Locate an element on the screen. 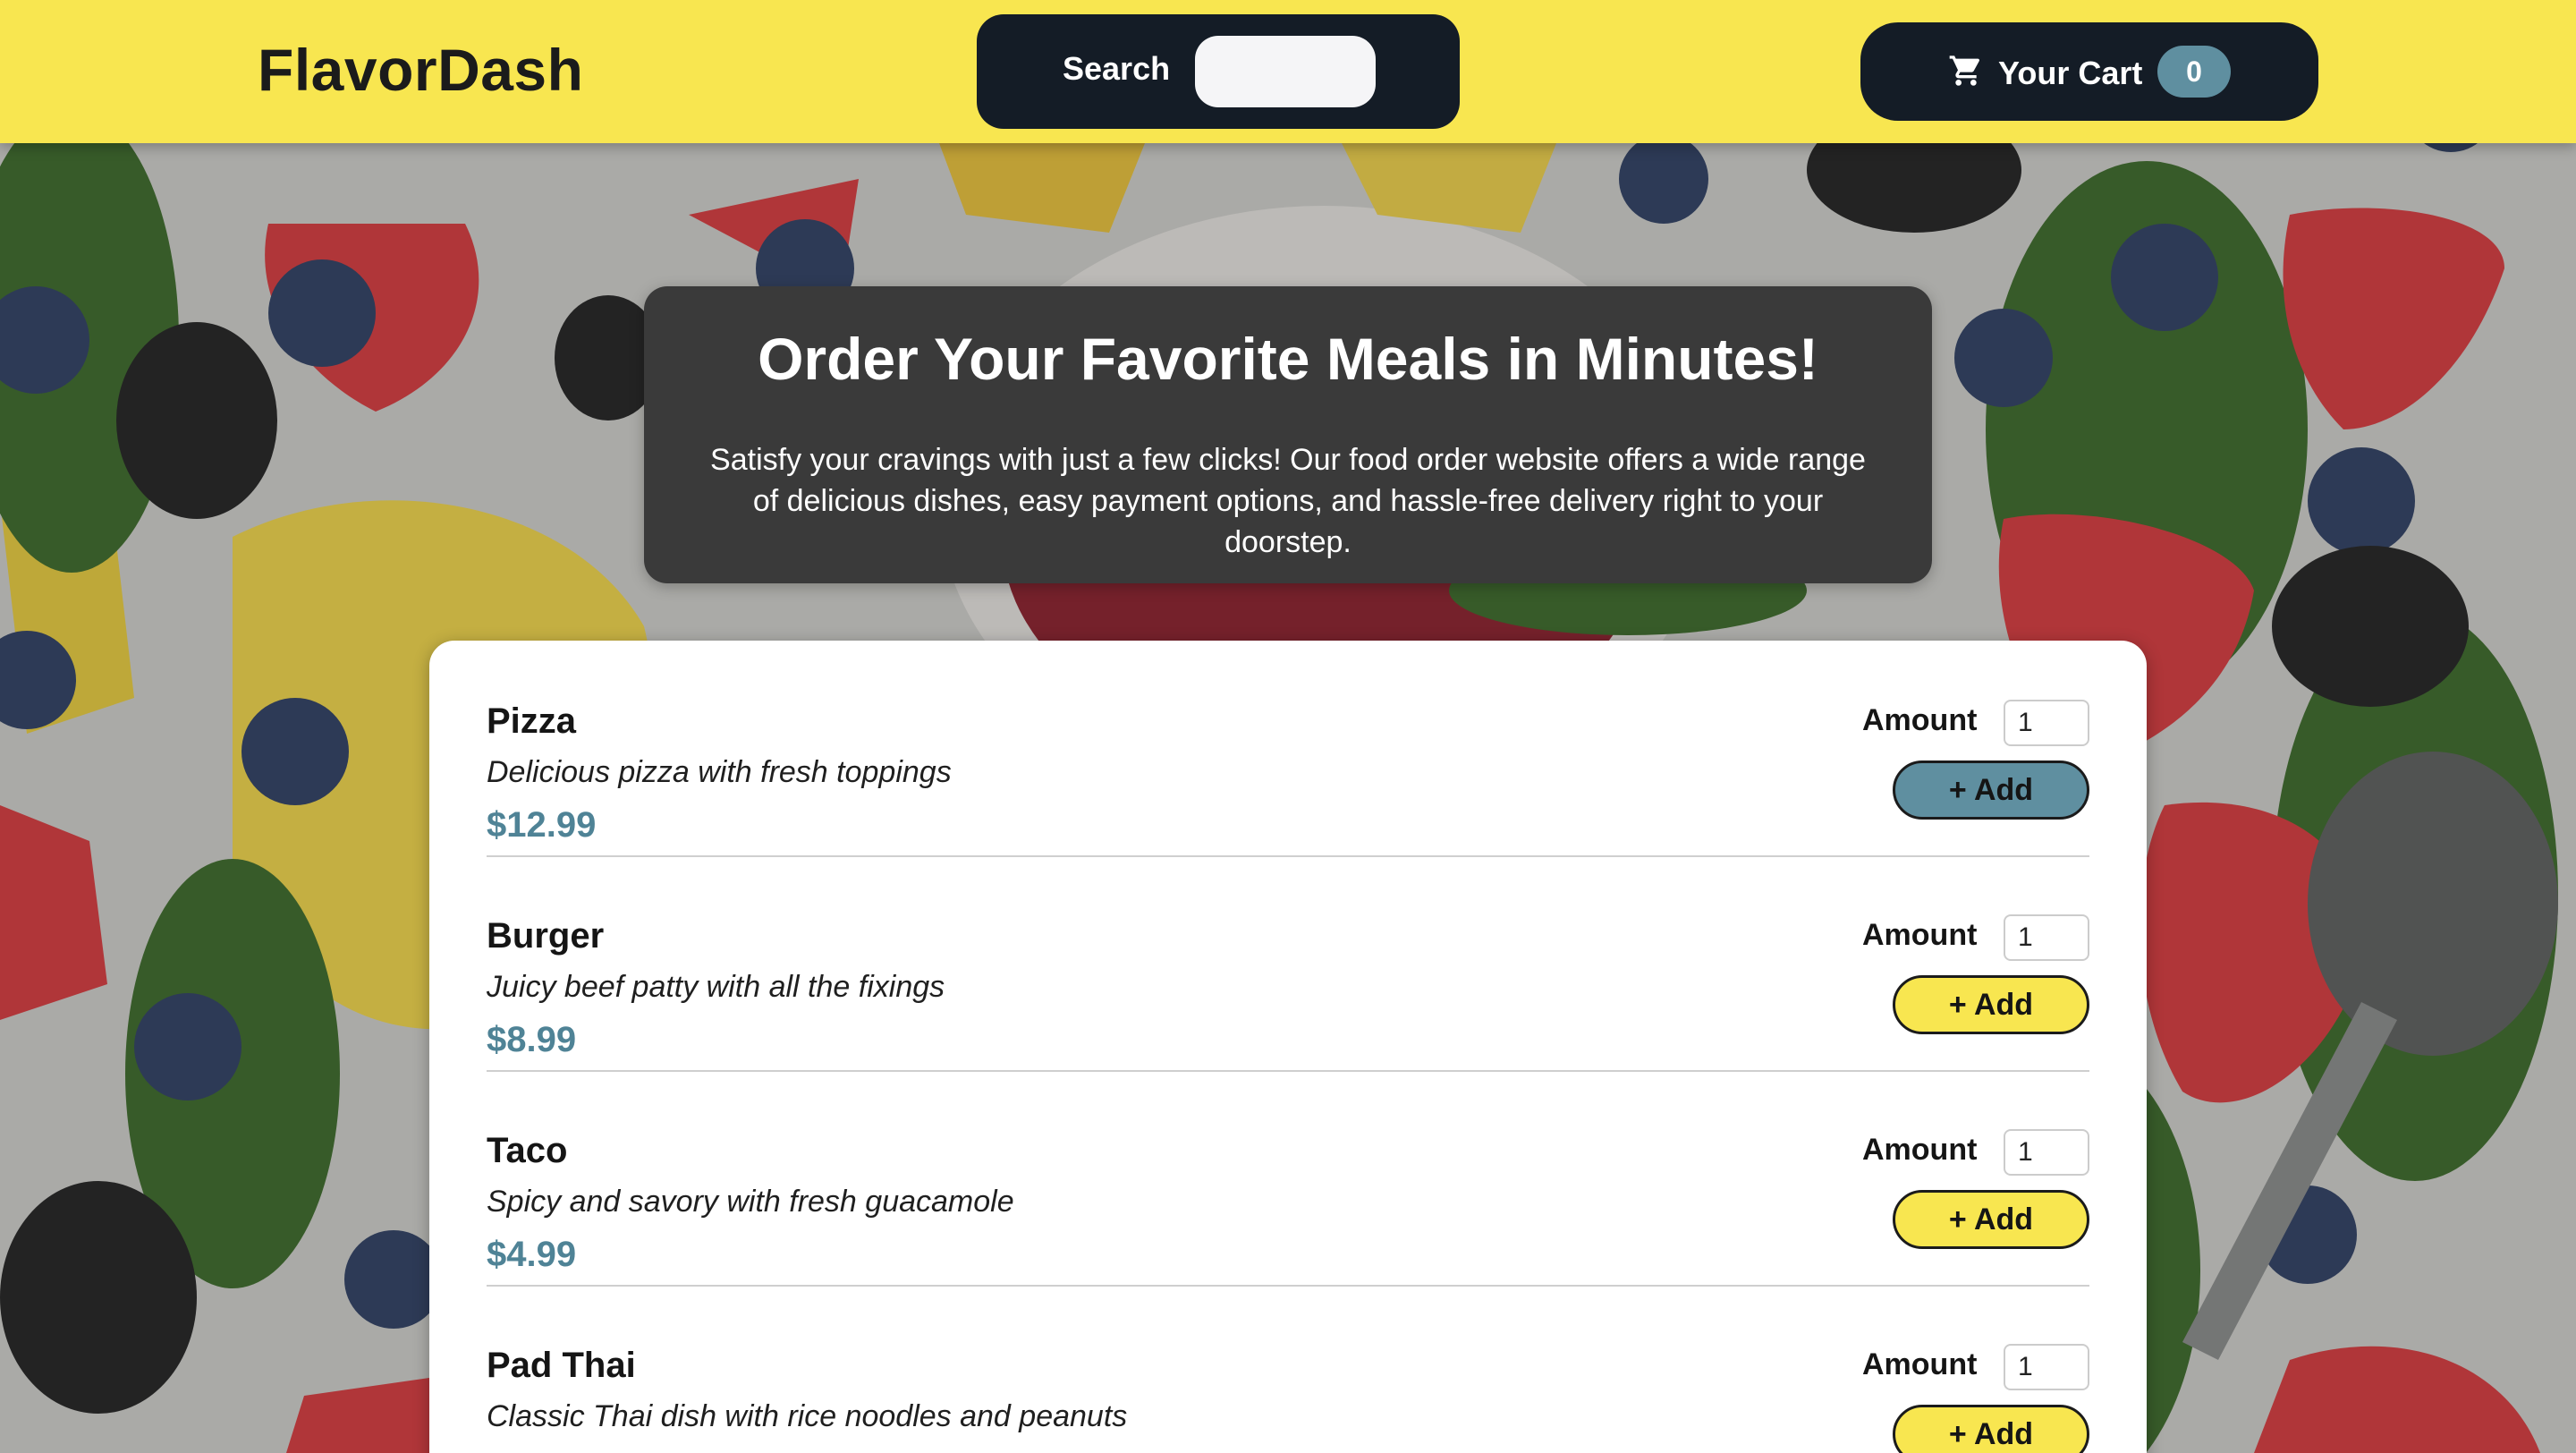 This screenshot has width=2576, height=1453. shopping-cart-icon is located at coordinates (1964, 70).